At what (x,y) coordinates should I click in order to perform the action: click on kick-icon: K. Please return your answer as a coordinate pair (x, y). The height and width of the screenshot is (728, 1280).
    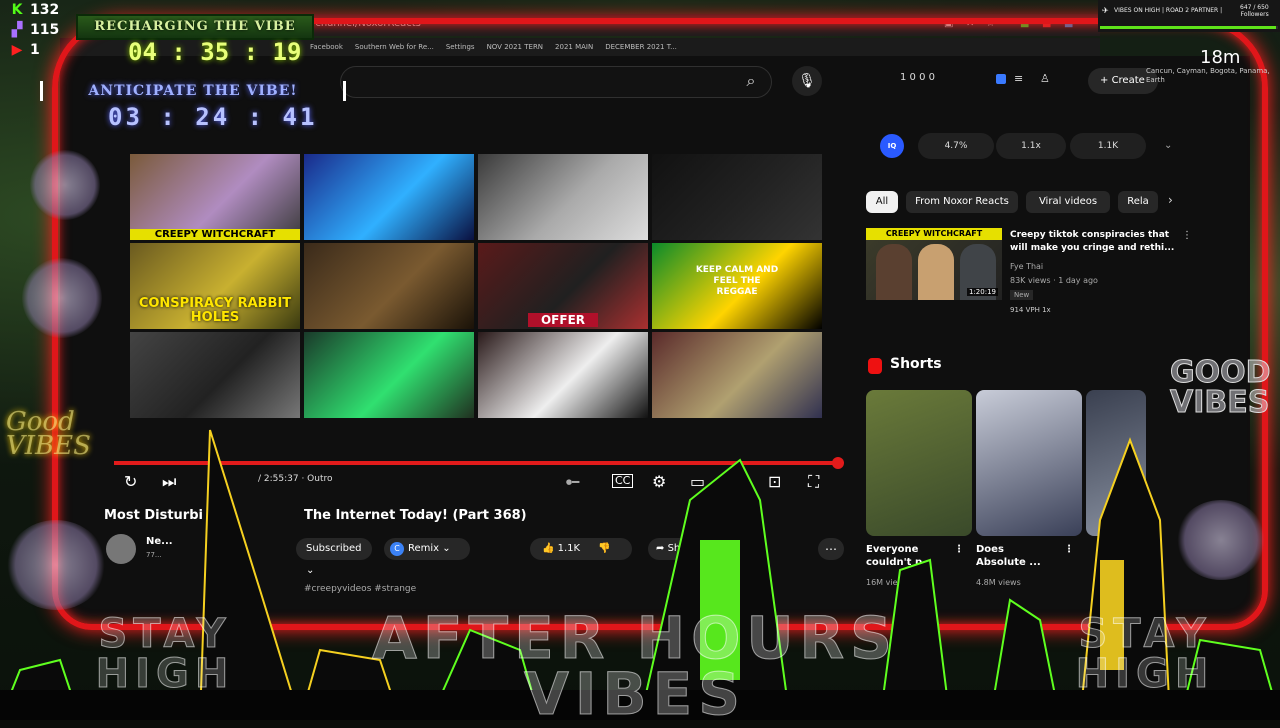
    Looking at the image, I should click on (17, 10).